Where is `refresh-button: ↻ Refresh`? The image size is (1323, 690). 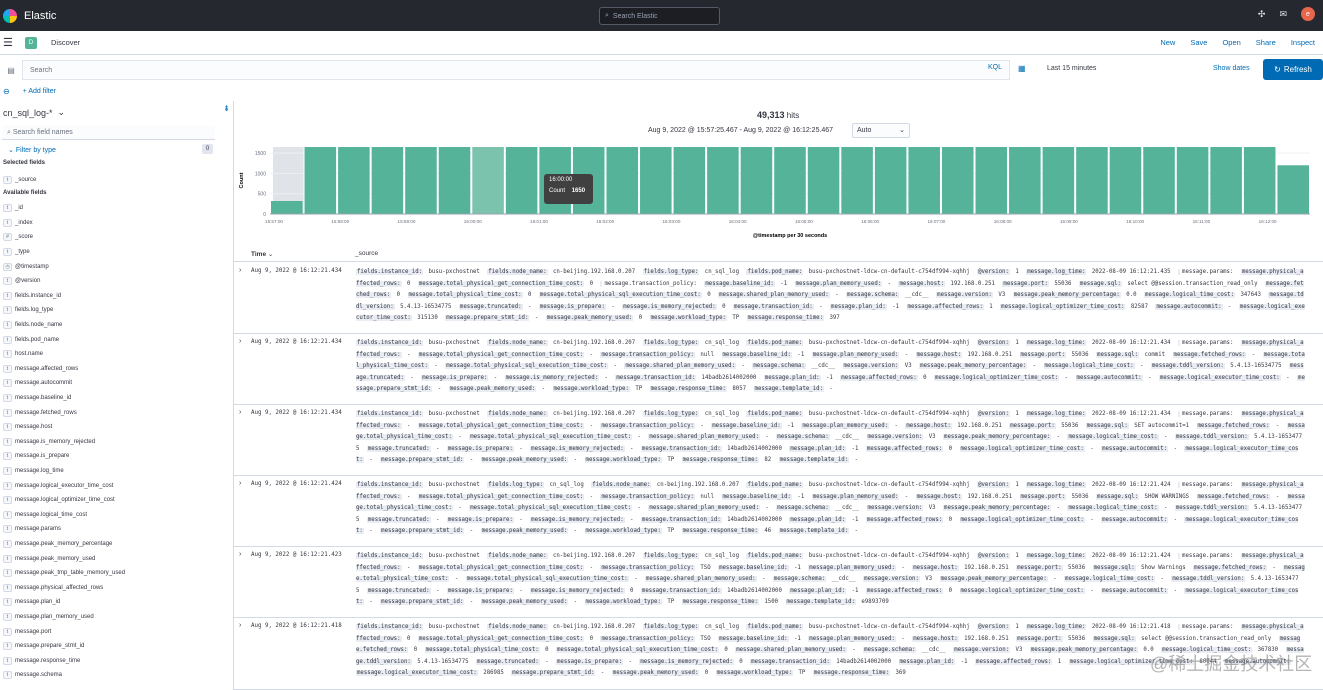 refresh-button: ↻ Refresh is located at coordinates (1293, 69).